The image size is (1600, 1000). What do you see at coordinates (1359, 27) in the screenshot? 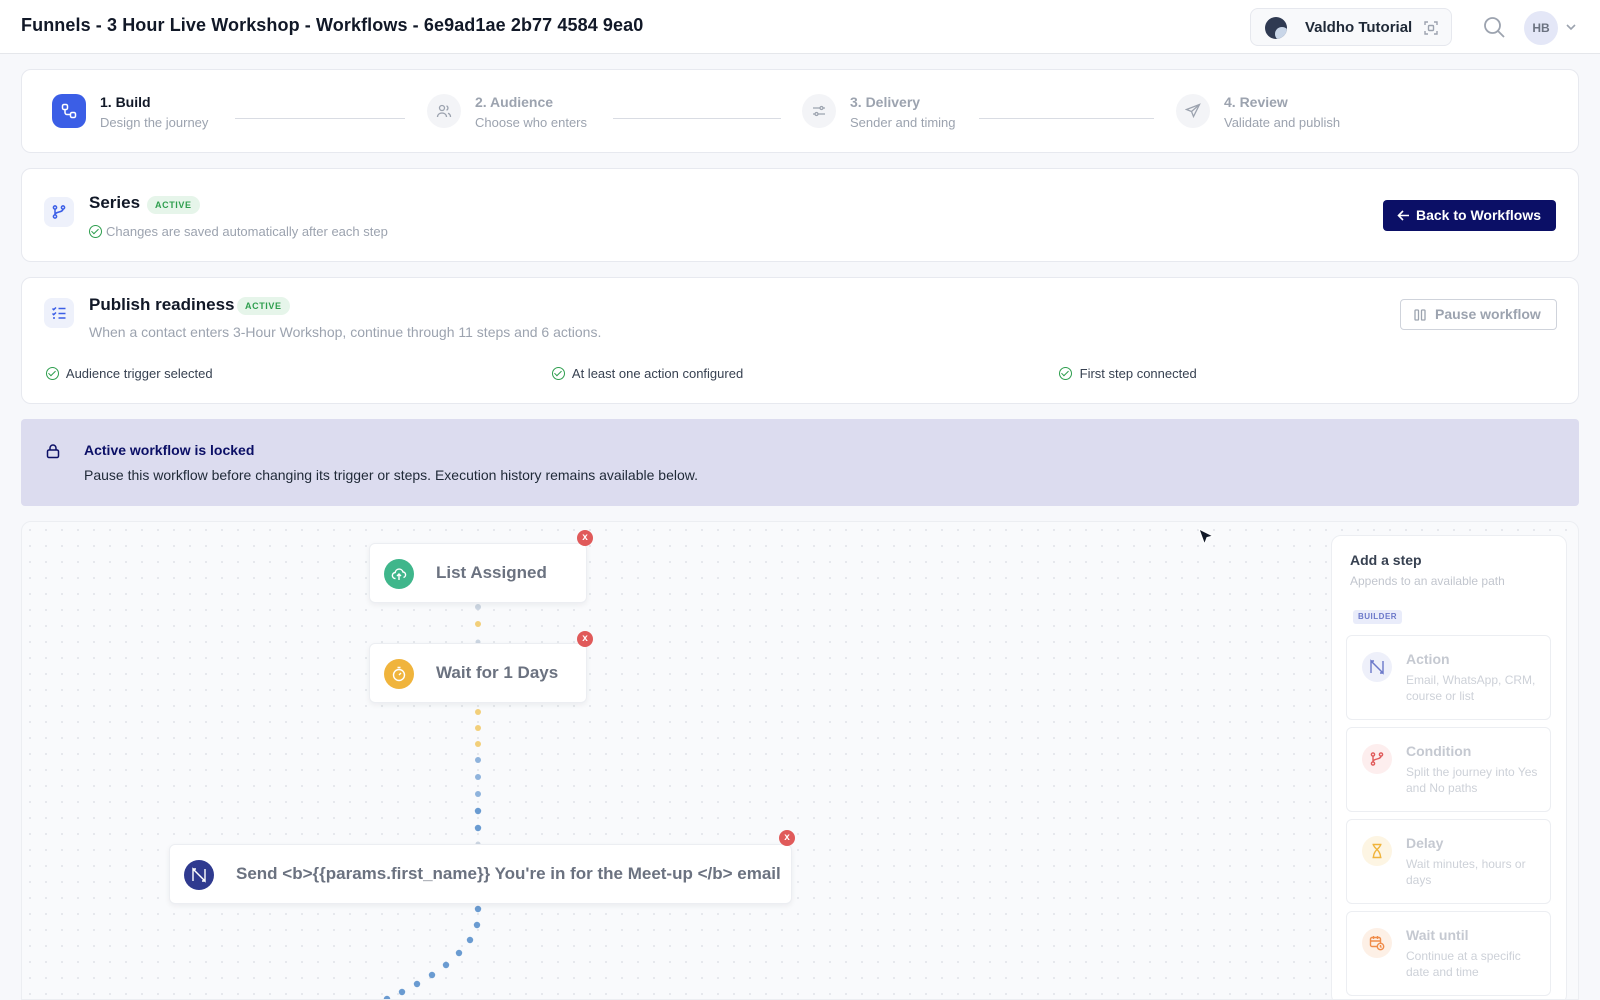
I see `account-name: Valdho Tutorial` at bounding box center [1359, 27].